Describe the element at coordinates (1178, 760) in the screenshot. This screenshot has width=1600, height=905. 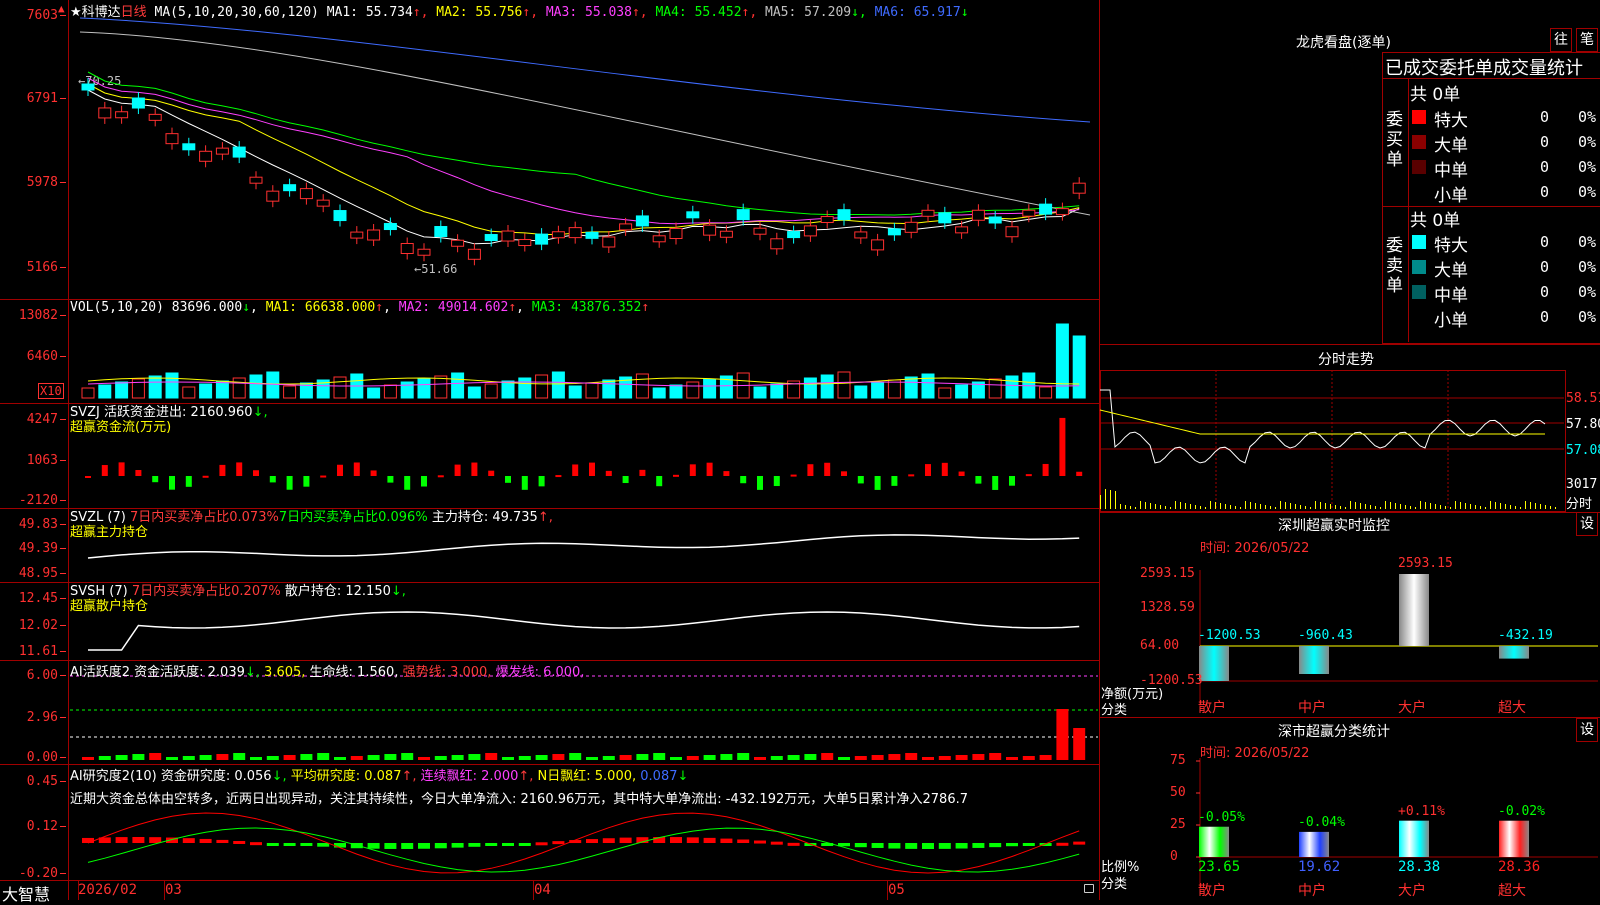
I see `classify-axis-0: 75` at that location.